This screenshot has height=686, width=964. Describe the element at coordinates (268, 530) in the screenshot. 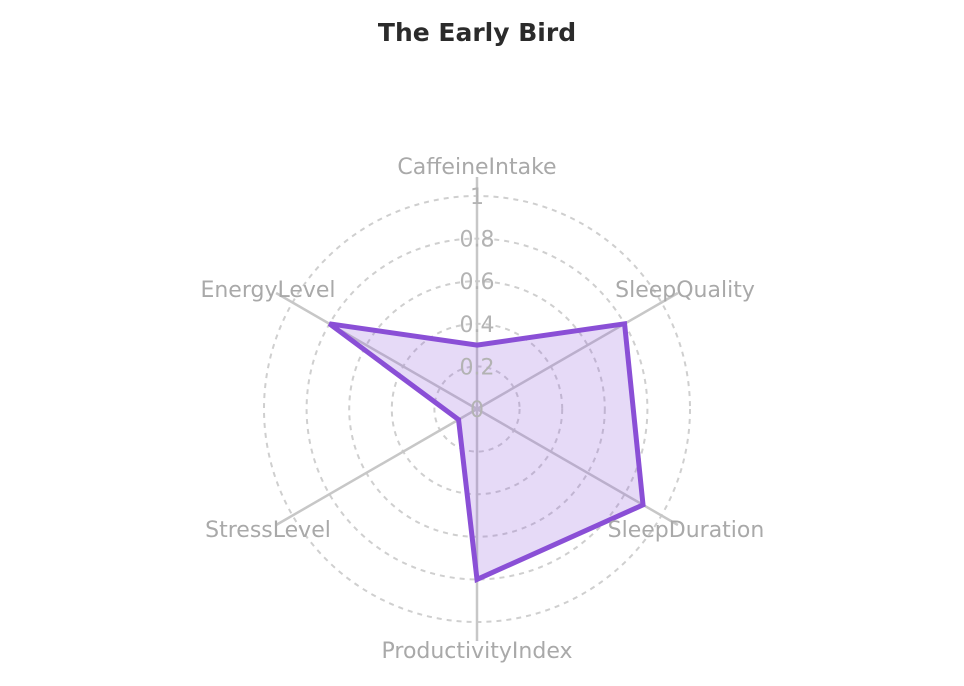

I see `axis-label-StressLevel: StressLevel` at that location.